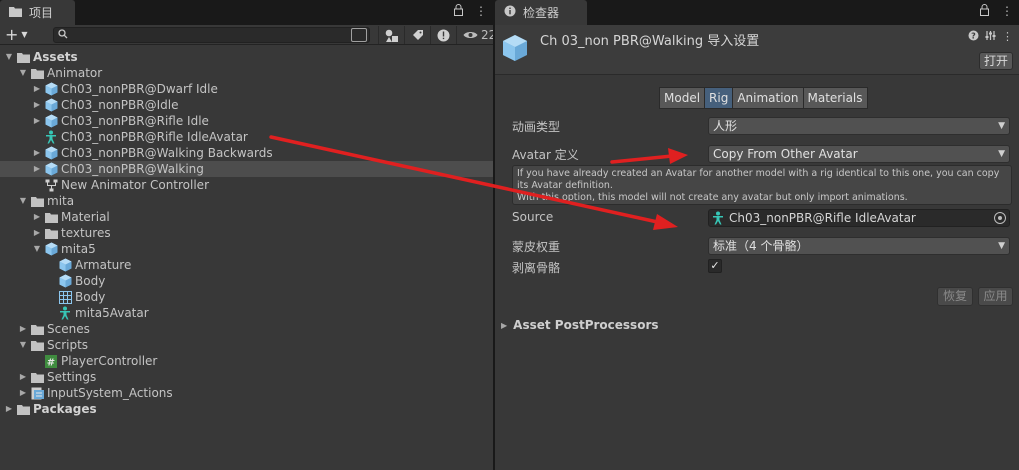 The height and width of the screenshot is (470, 1019). Describe the element at coordinates (859, 218) in the screenshot. I see `source-object-field: Ch03_nonPBR@Rifle IdleAvatar` at that location.